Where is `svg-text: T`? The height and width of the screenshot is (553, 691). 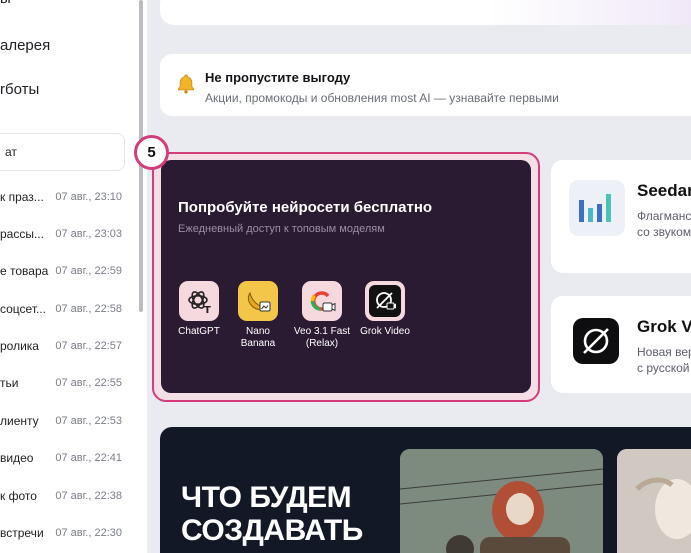
svg-text: T is located at coordinates (207, 310).